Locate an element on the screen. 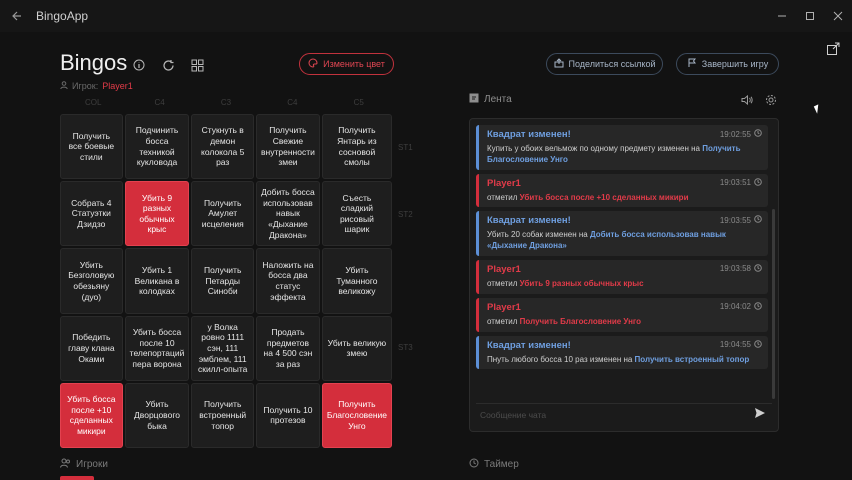  send-icon is located at coordinates (760, 414).